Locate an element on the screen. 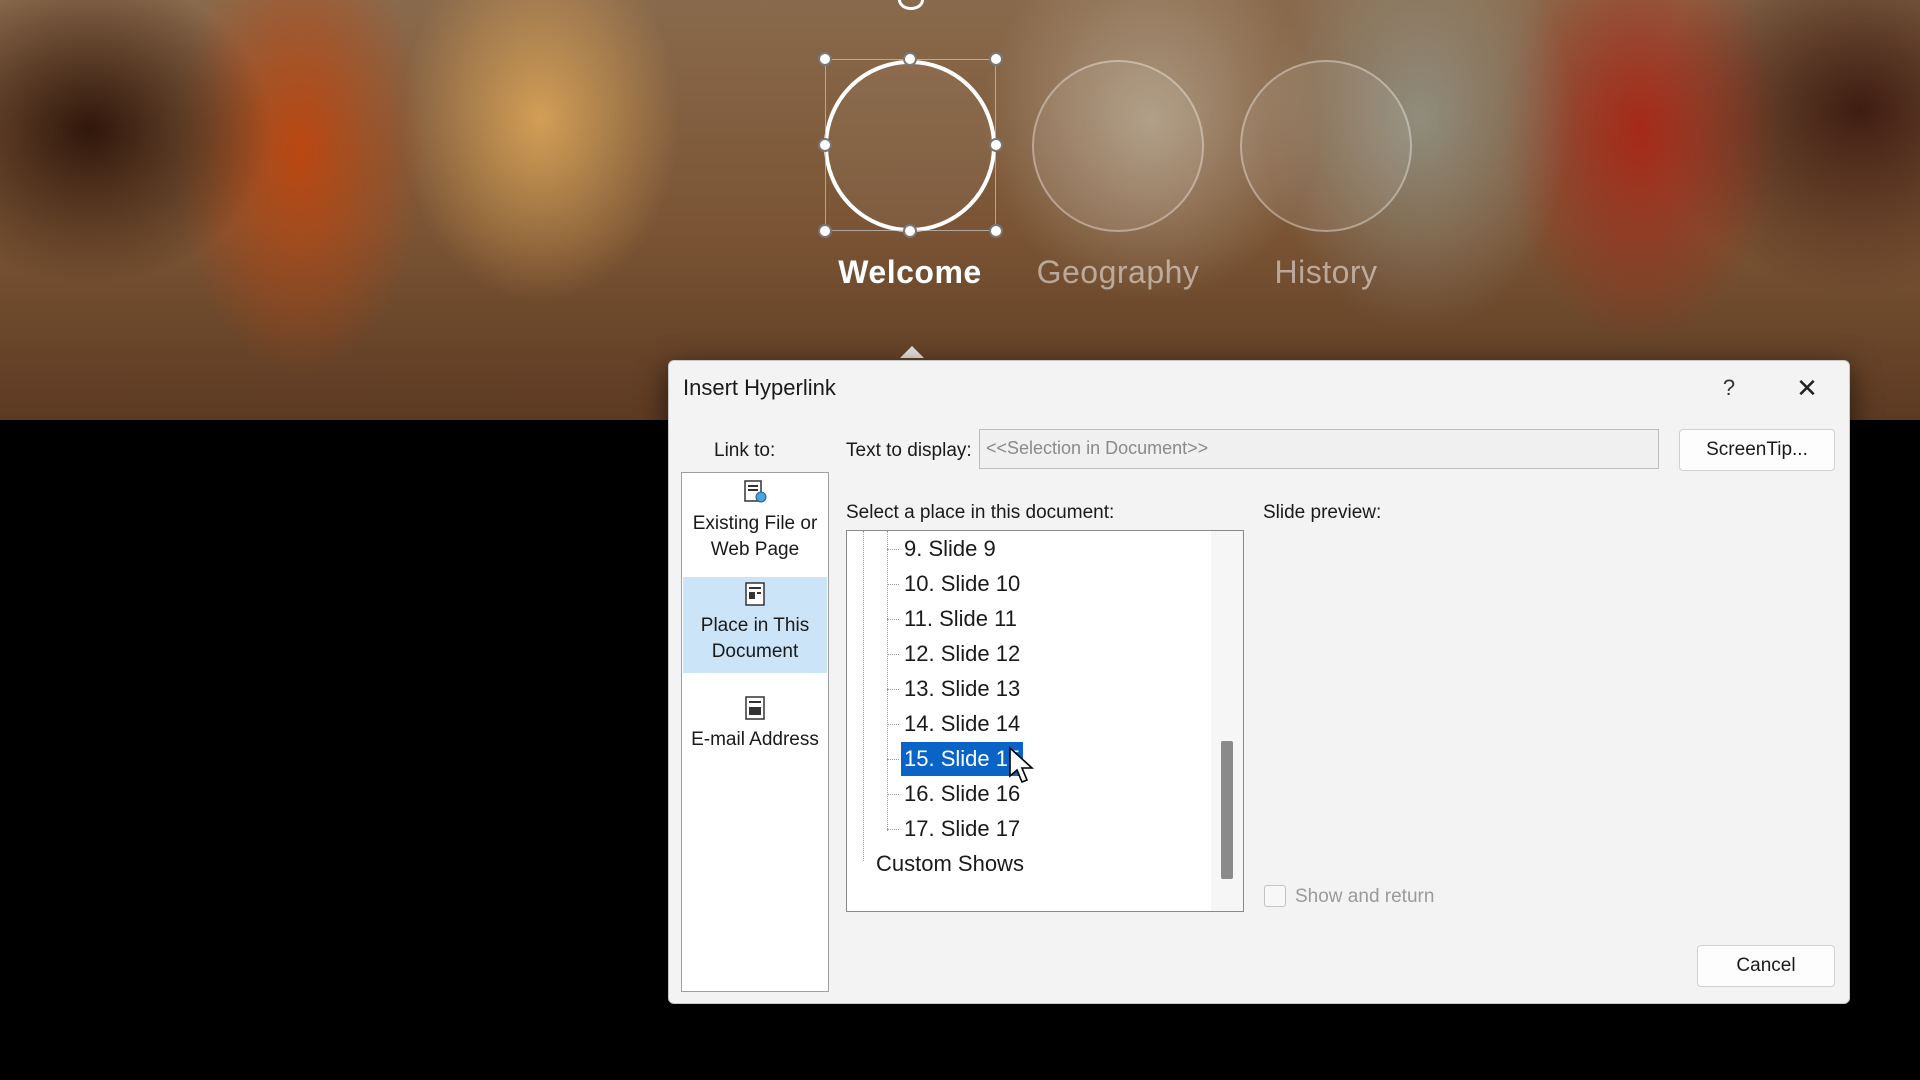  resize-handle-right is located at coordinates (996, 145).